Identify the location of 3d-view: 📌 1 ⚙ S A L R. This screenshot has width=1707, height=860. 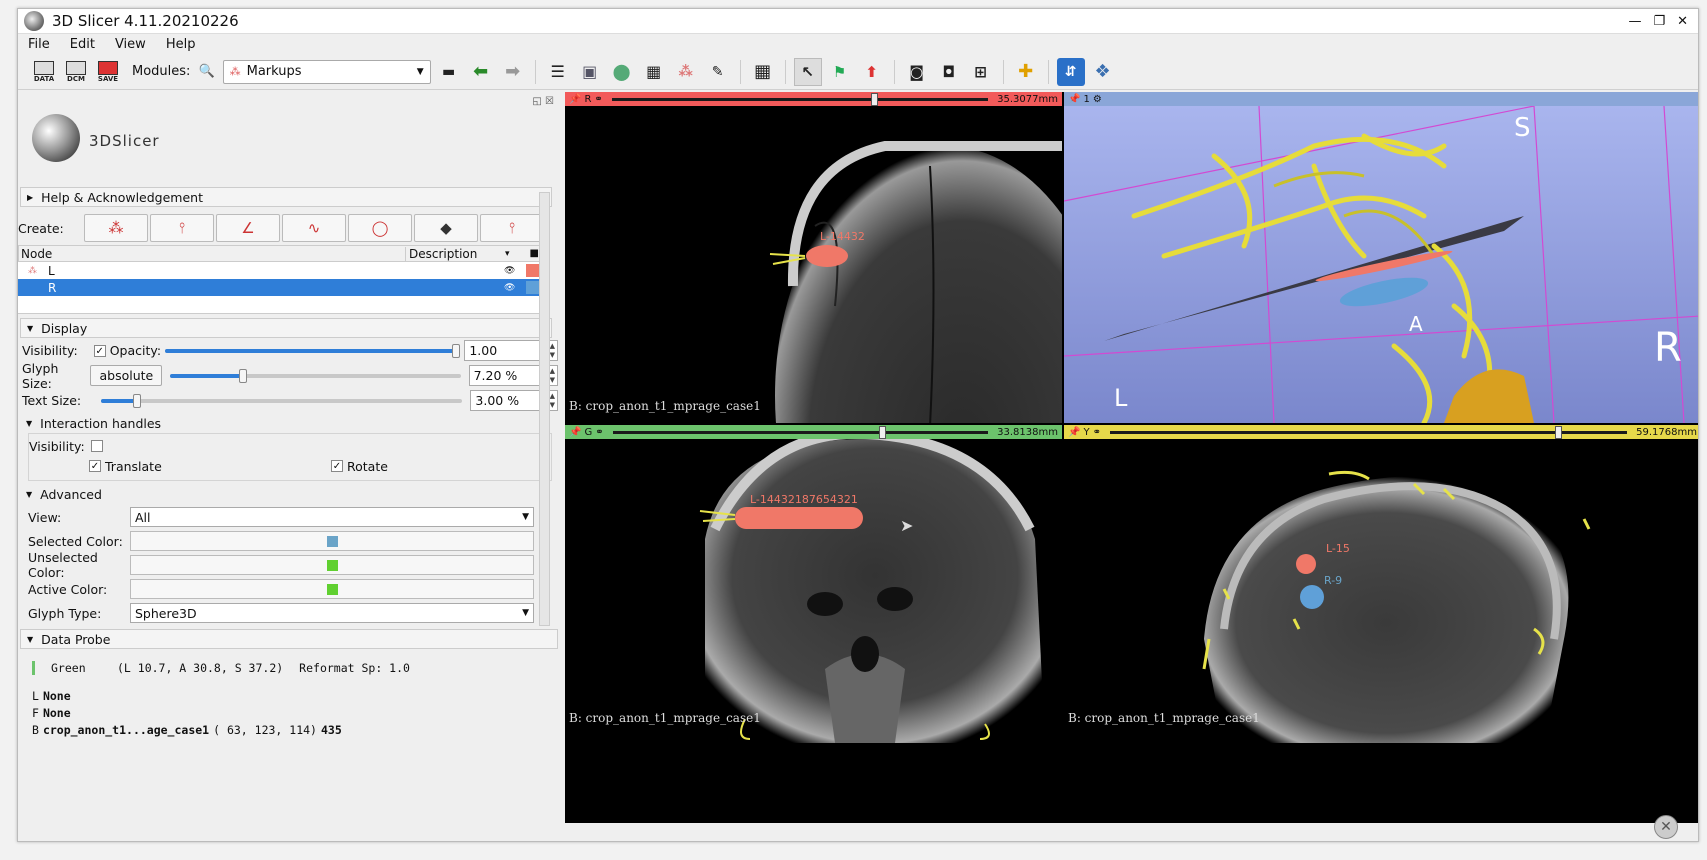
(1381, 257).